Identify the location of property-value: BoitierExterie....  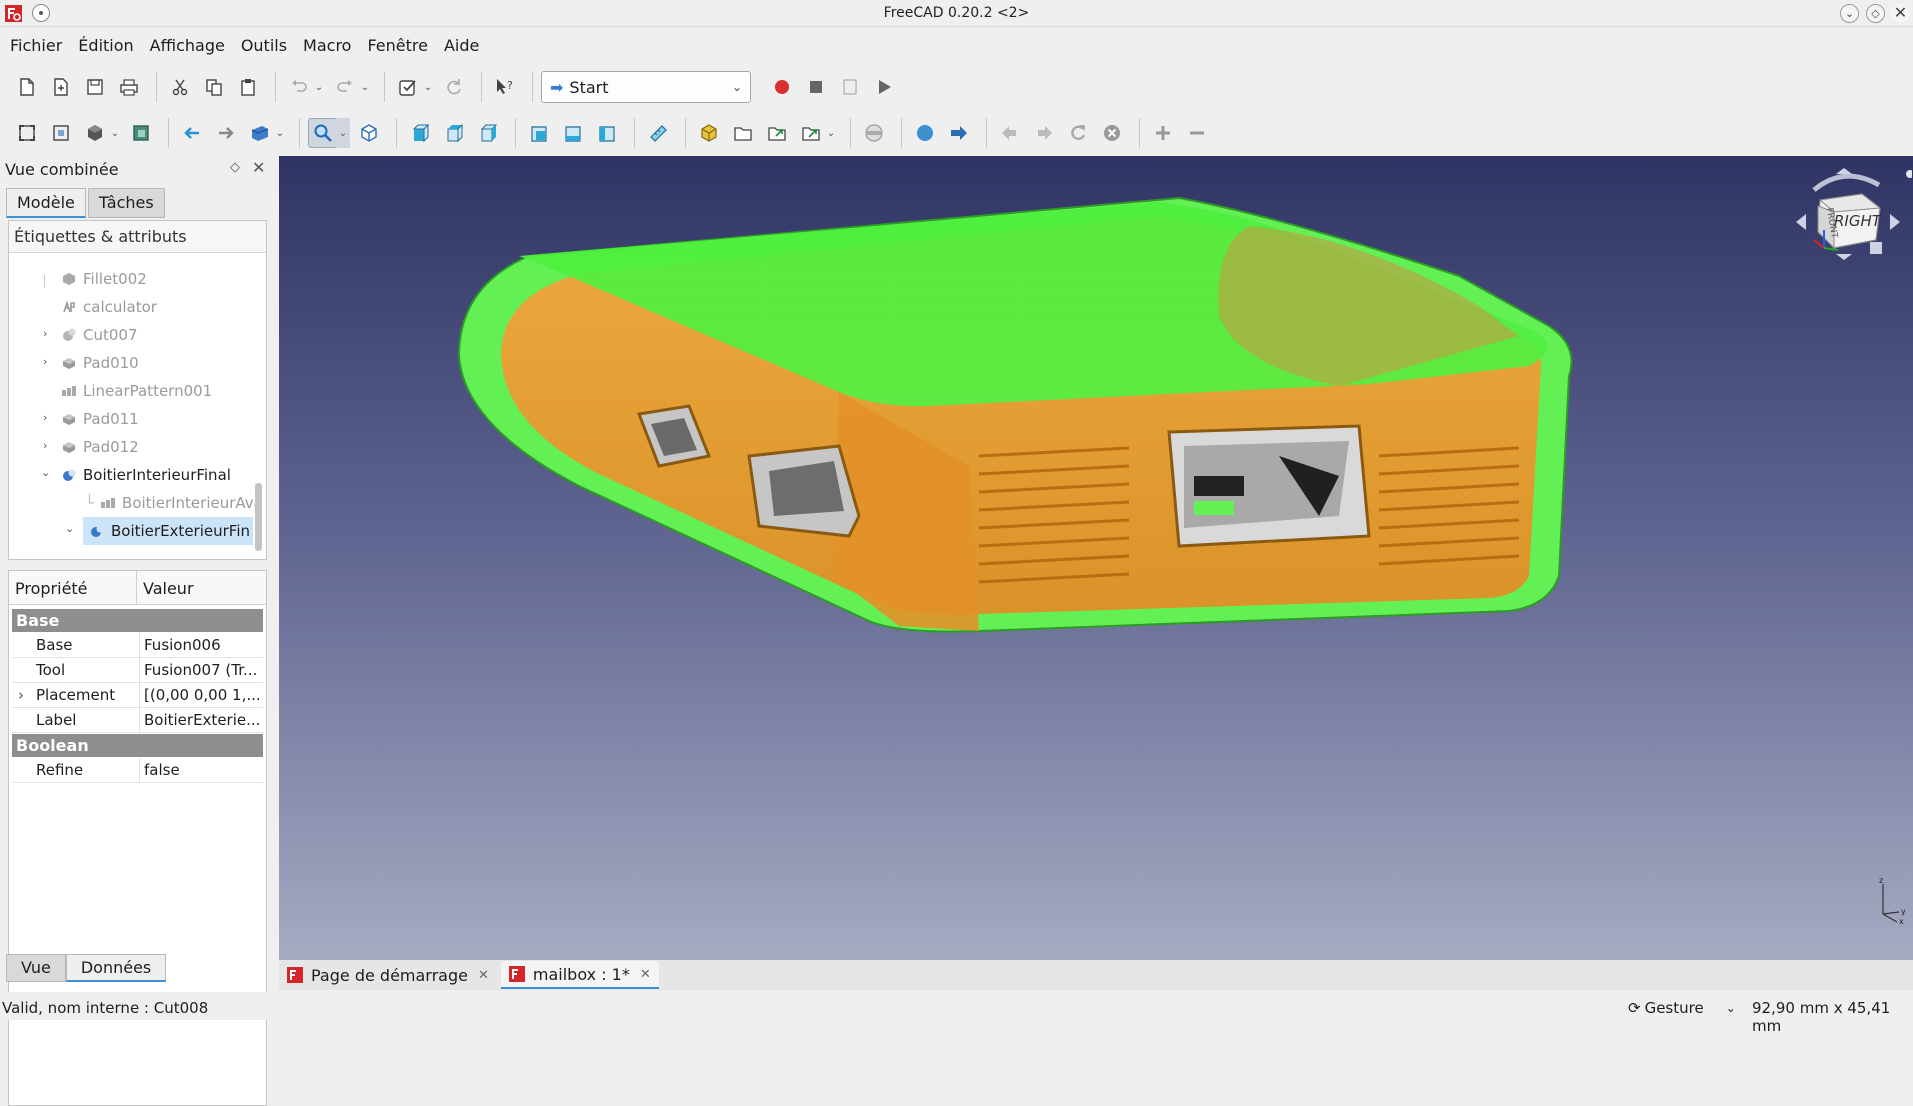
(203, 720).